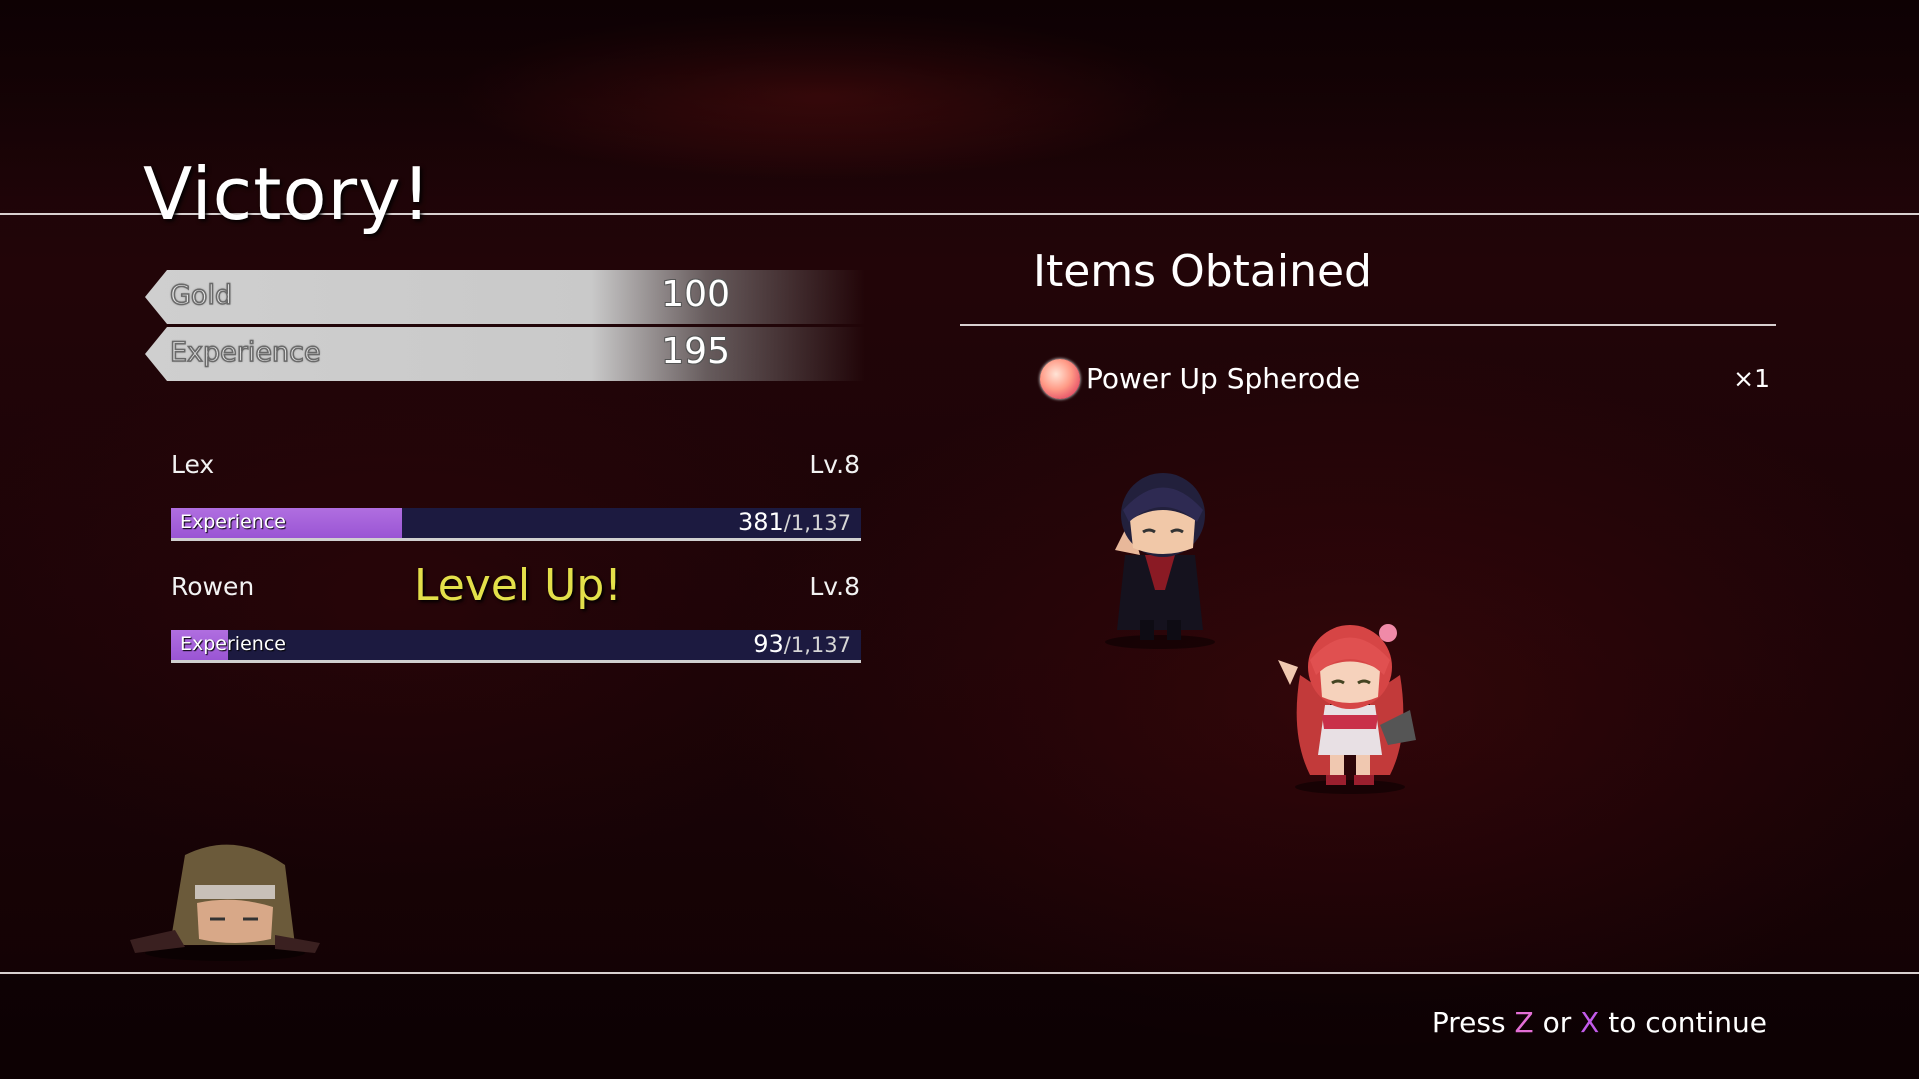 The height and width of the screenshot is (1079, 1919). What do you see at coordinates (959, 973) in the screenshot?
I see `footer-divider` at bounding box center [959, 973].